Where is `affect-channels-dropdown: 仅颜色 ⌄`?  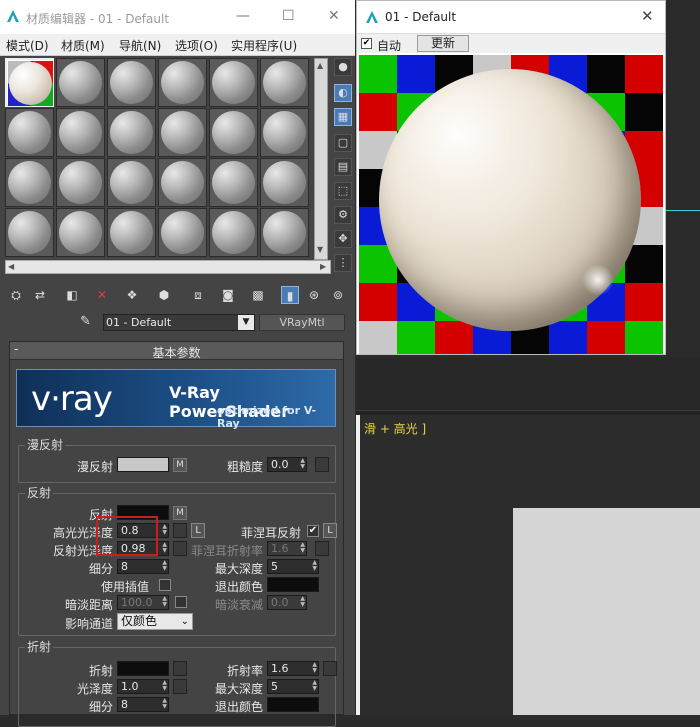 affect-channels-dropdown: 仅颜色 ⌄ is located at coordinates (155, 621).